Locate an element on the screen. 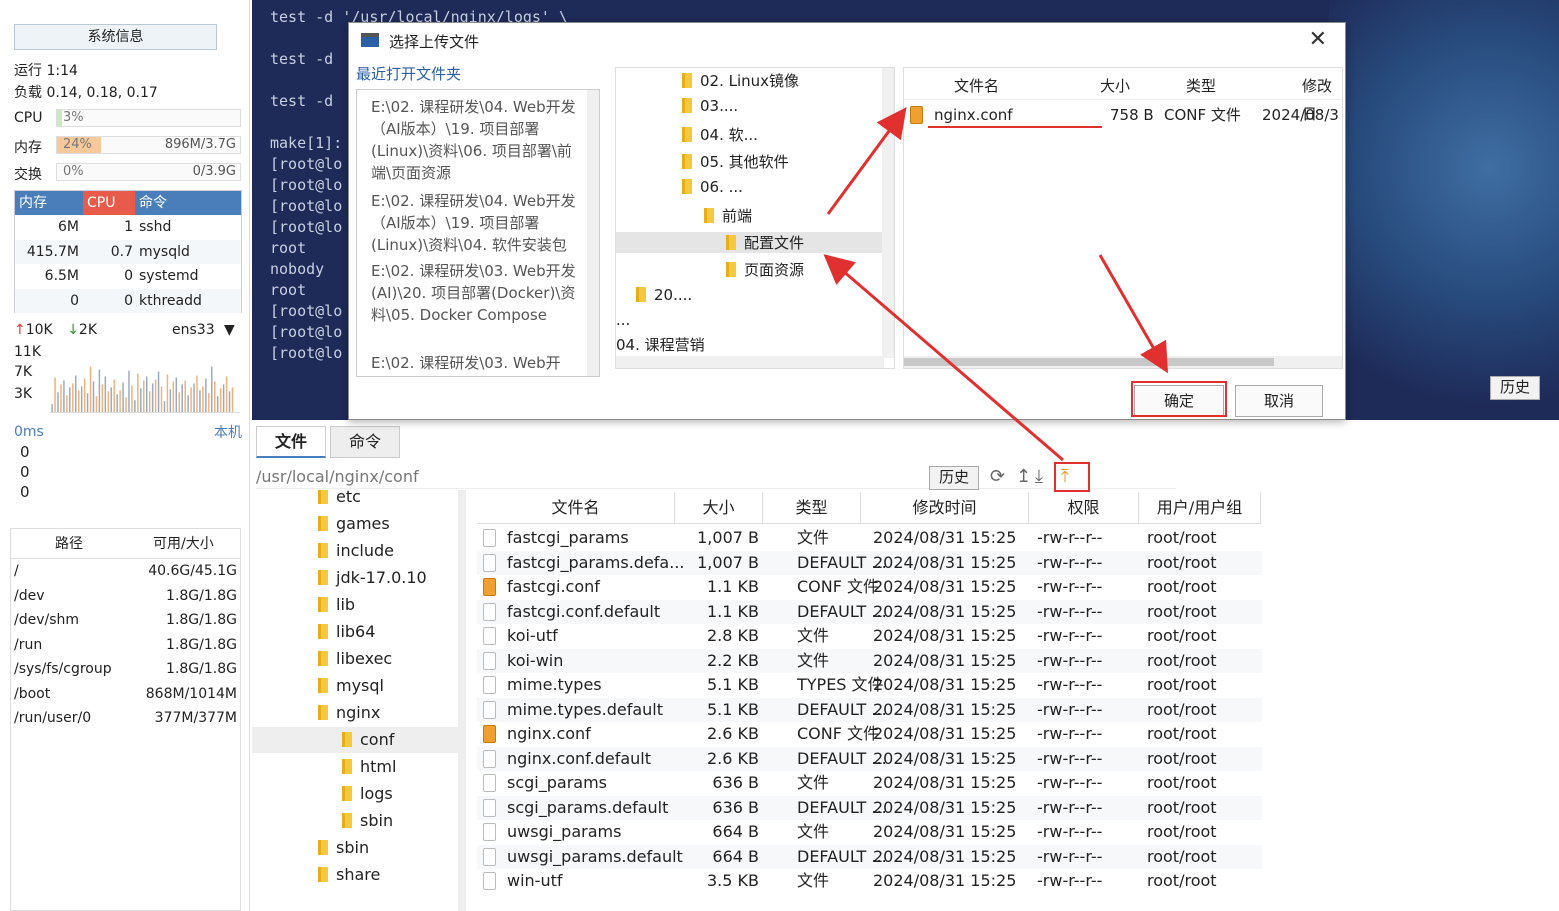  file-name: nginx.conf is located at coordinates (549, 733).